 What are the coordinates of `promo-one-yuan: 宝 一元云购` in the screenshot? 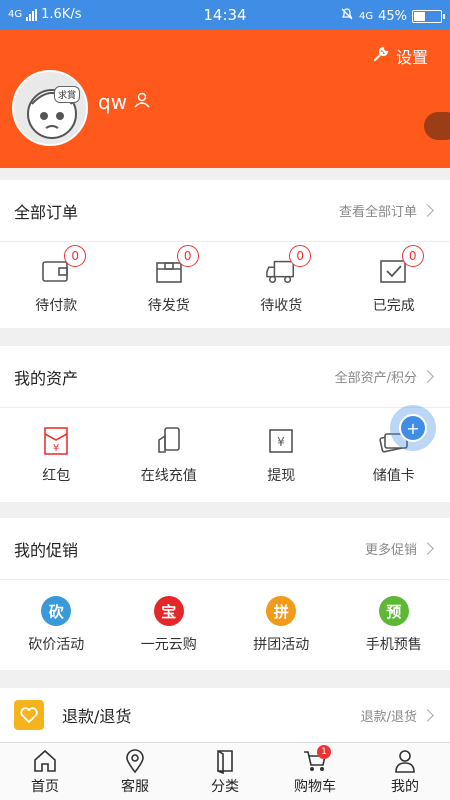 It's located at (169, 625).